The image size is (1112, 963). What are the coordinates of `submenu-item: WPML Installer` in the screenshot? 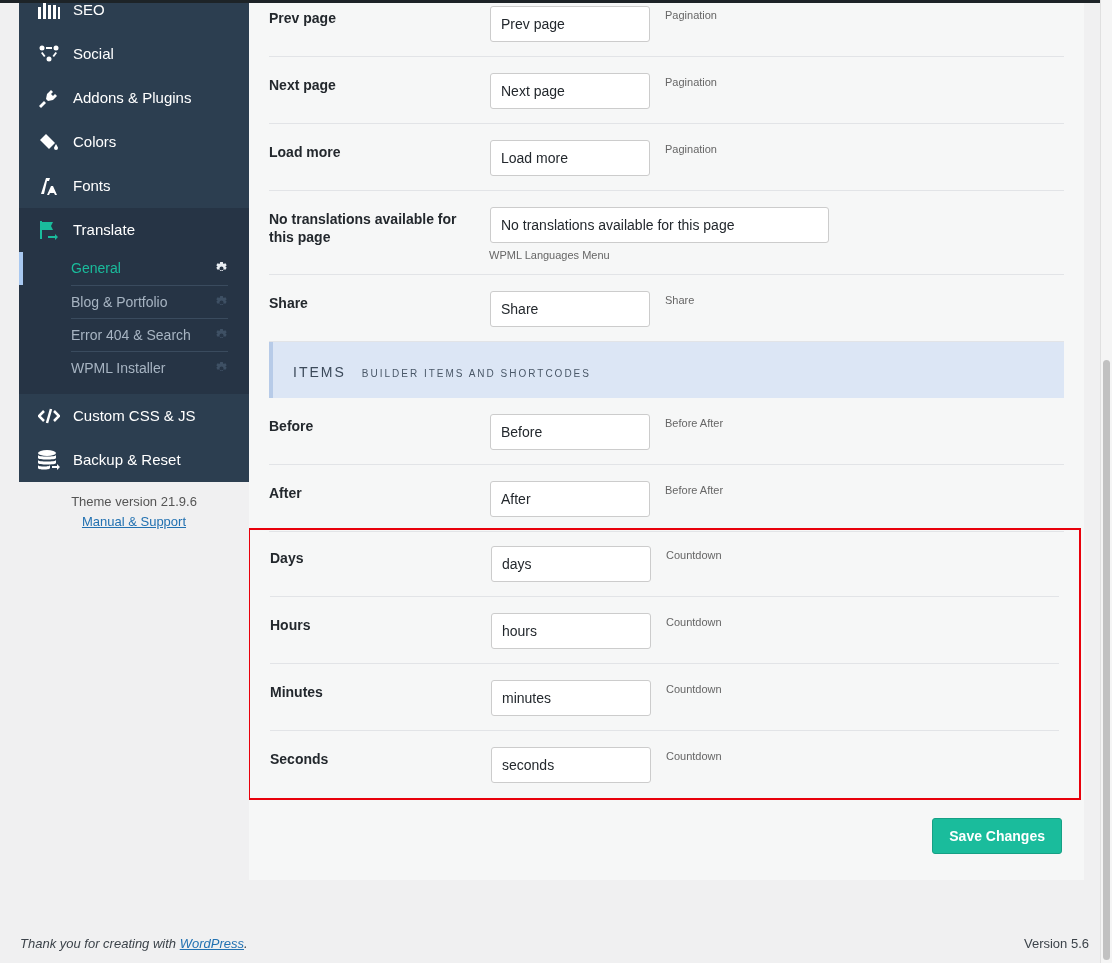 It's located at (149, 367).